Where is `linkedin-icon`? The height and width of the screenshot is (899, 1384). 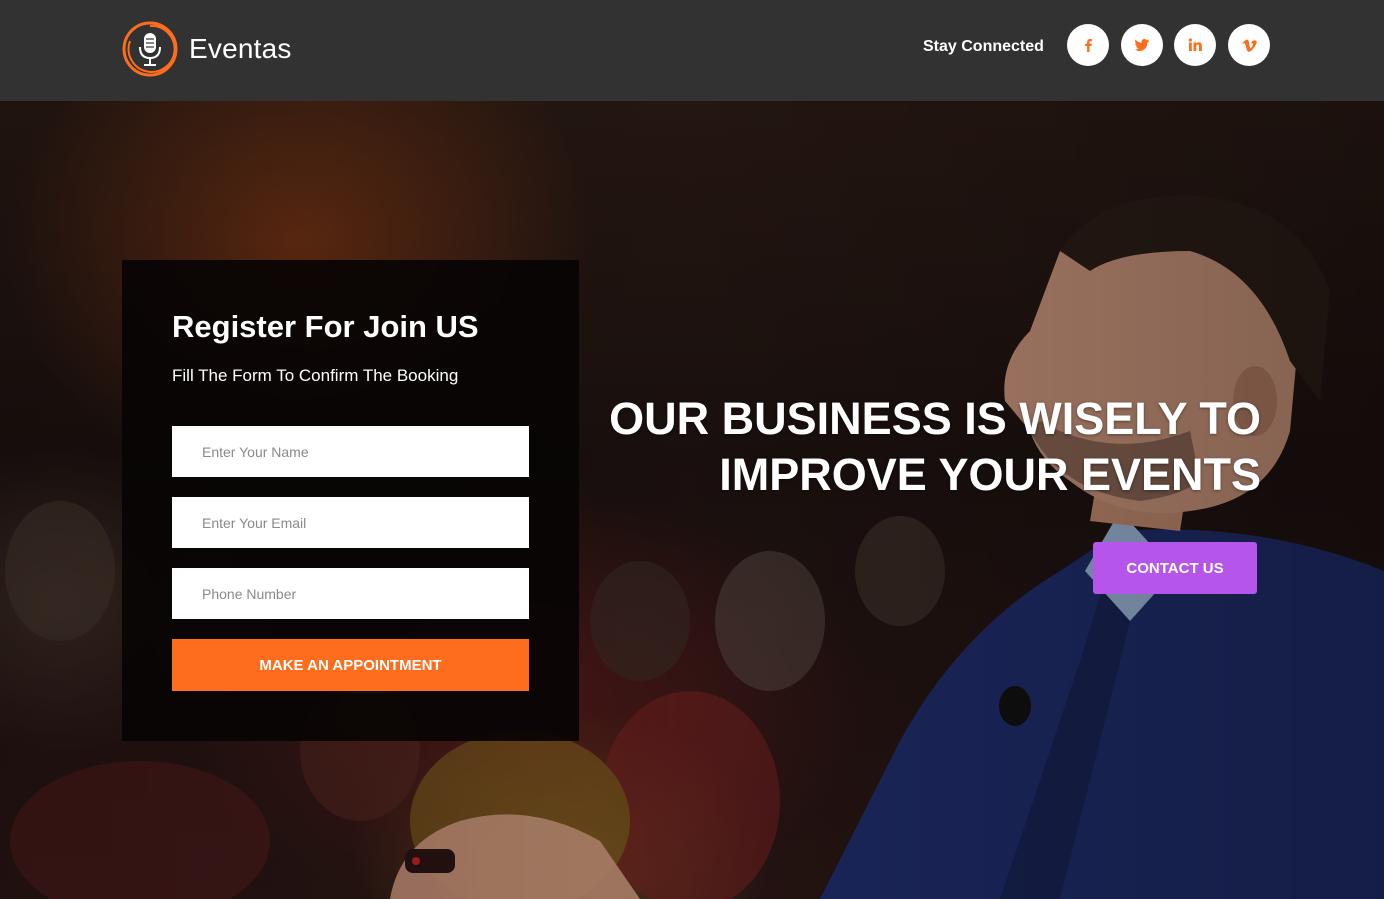 linkedin-icon is located at coordinates (1195, 44).